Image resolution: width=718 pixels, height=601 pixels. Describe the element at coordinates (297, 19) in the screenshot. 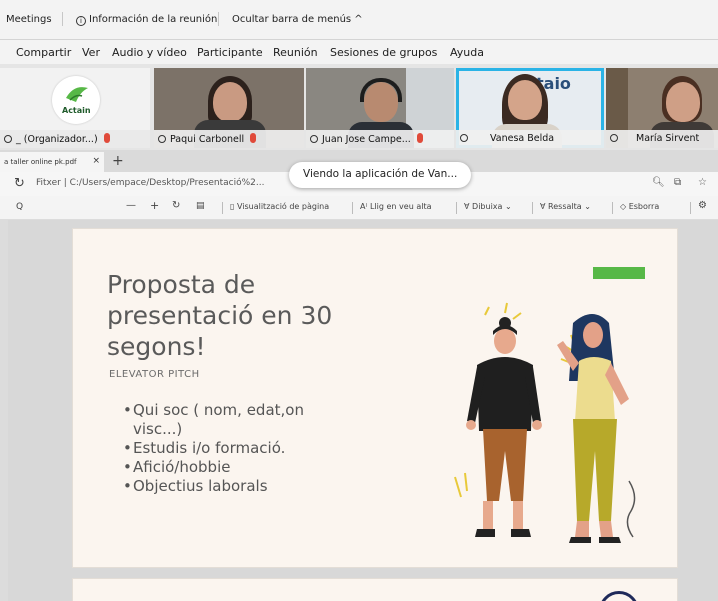

I see `hide-menu-button: Ocultar barra de menús ^` at that location.